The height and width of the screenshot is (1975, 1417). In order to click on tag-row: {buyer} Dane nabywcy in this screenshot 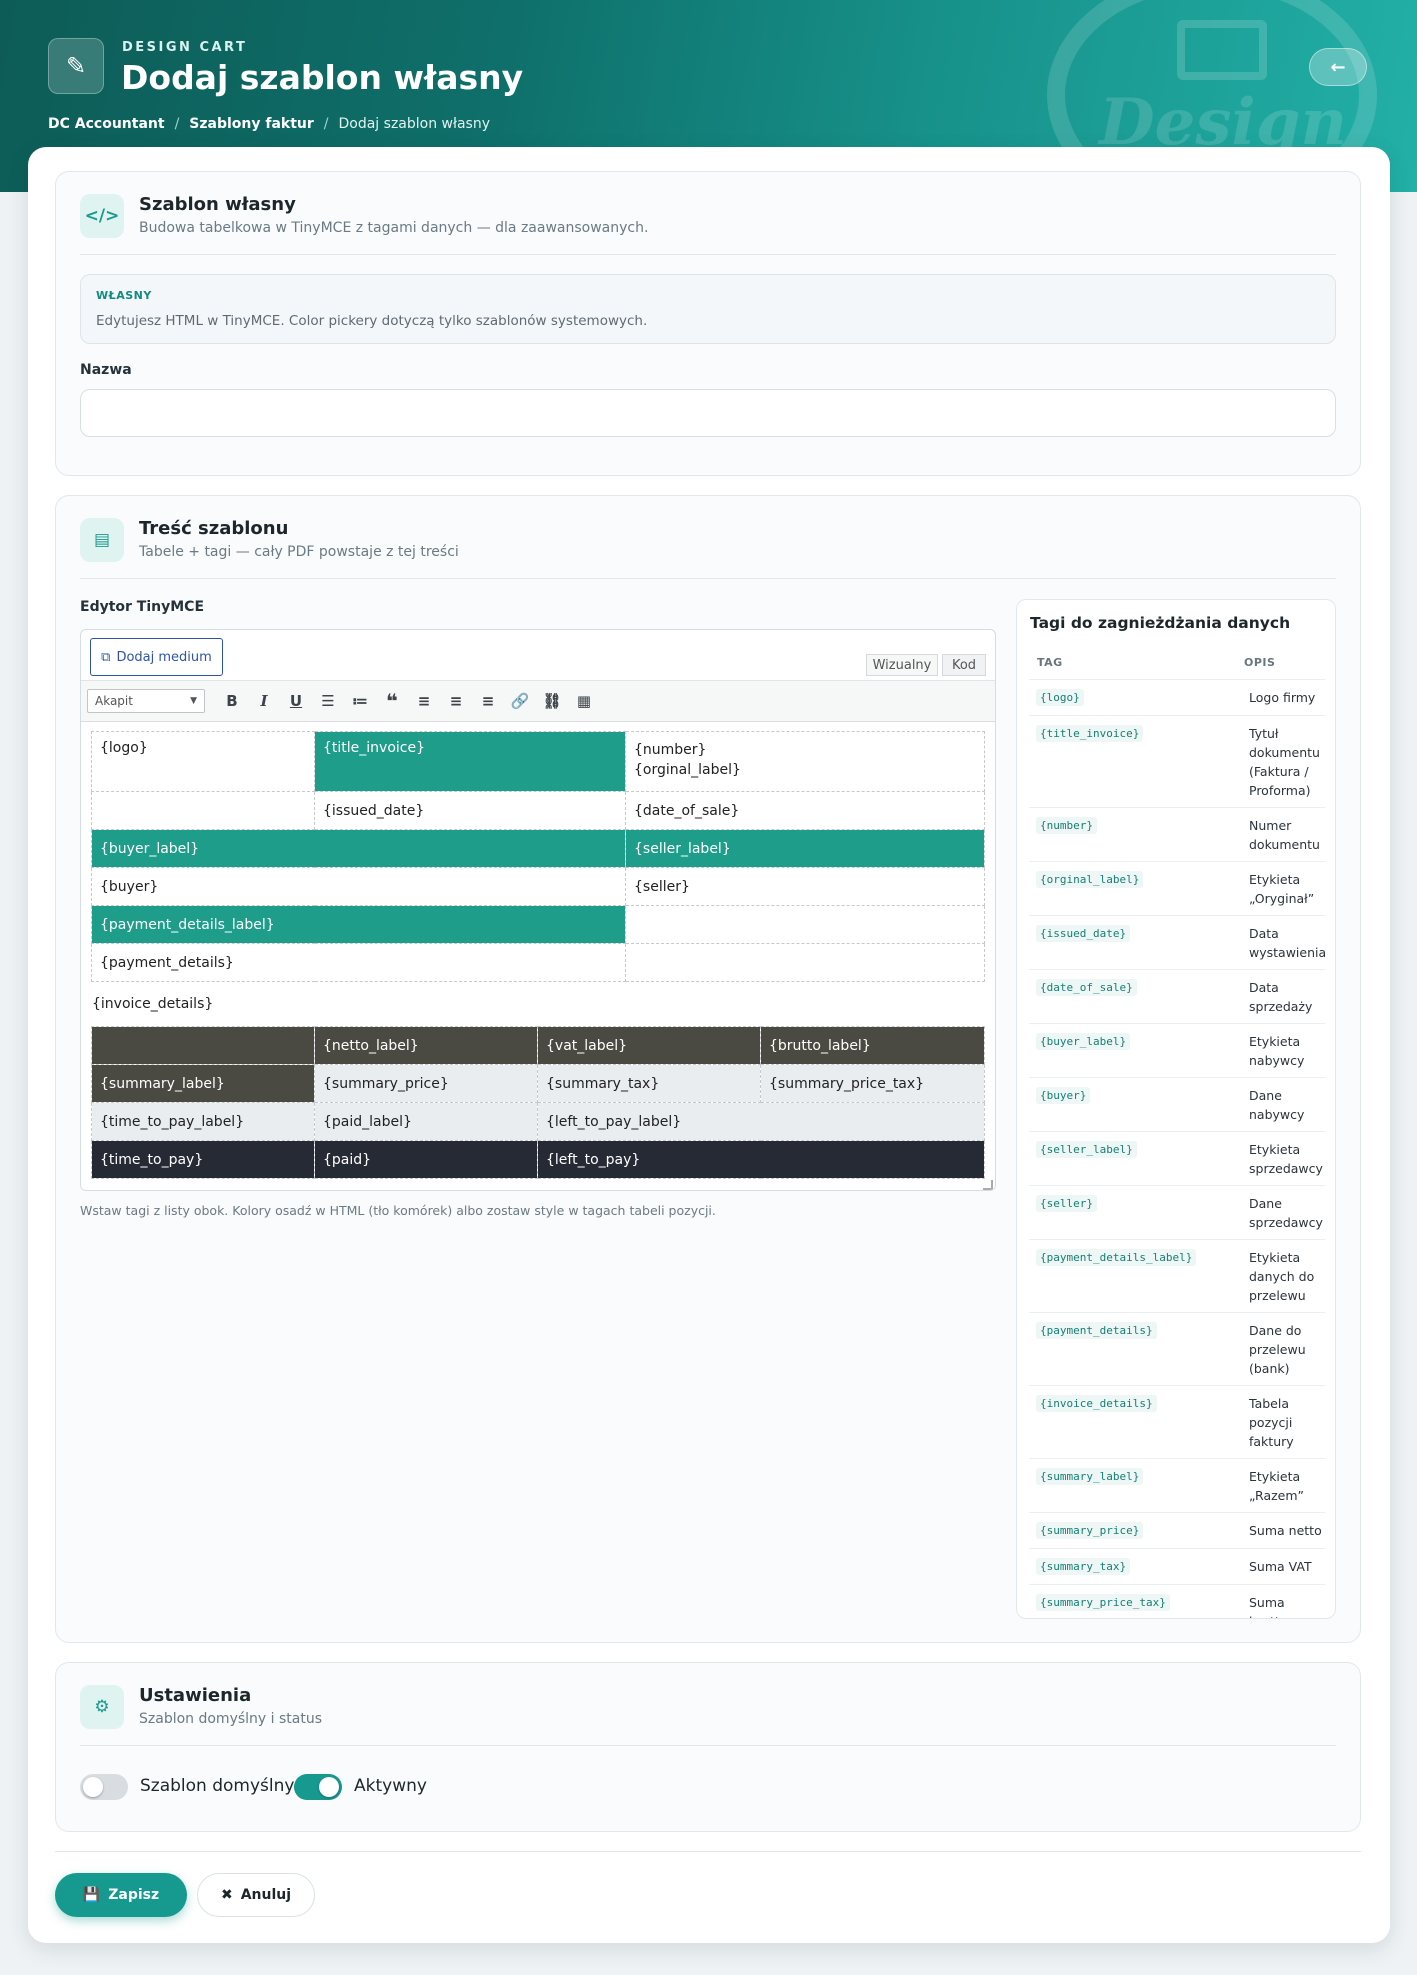, I will do `click(1177, 1104)`.